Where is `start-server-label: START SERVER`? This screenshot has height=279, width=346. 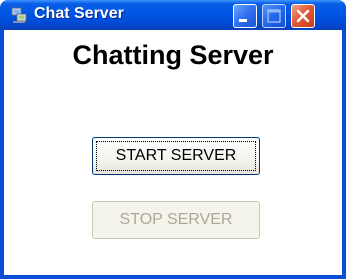 start-server-label: START SERVER is located at coordinates (176, 155).